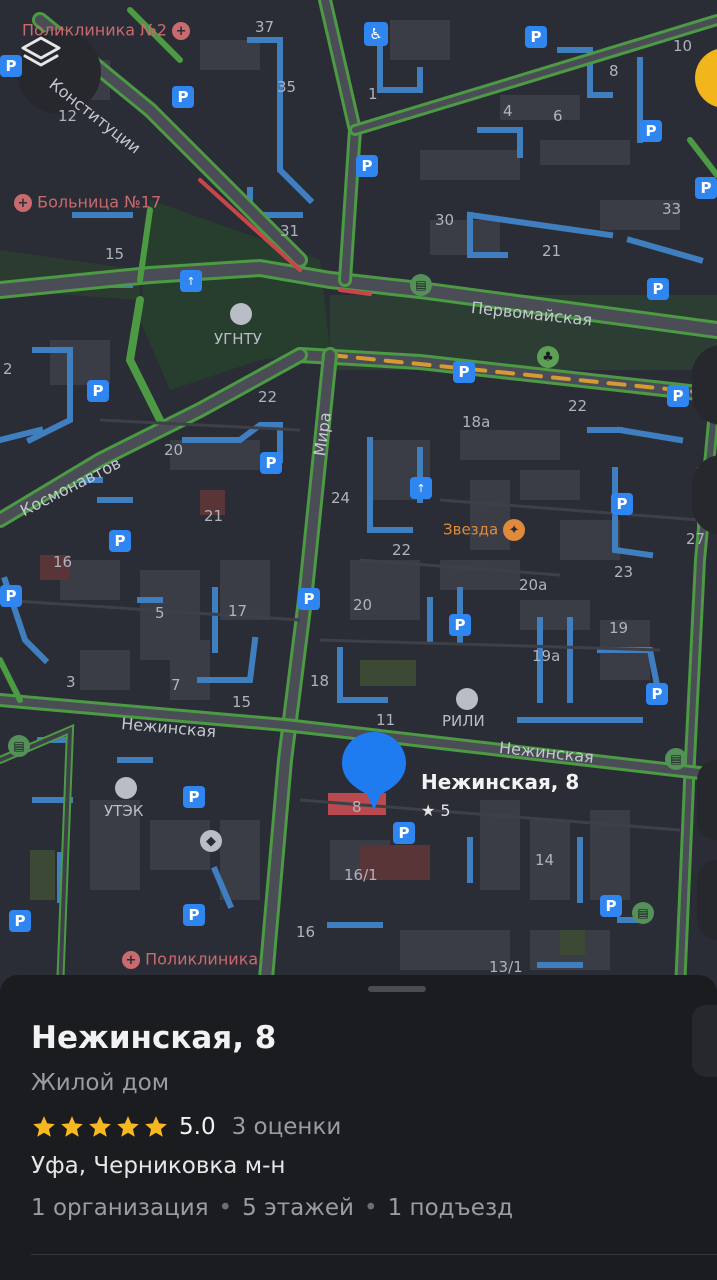 The width and height of the screenshot is (717, 1280). I want to click on selected-place-map-label: Нежинская, 8, so click(500, 782).